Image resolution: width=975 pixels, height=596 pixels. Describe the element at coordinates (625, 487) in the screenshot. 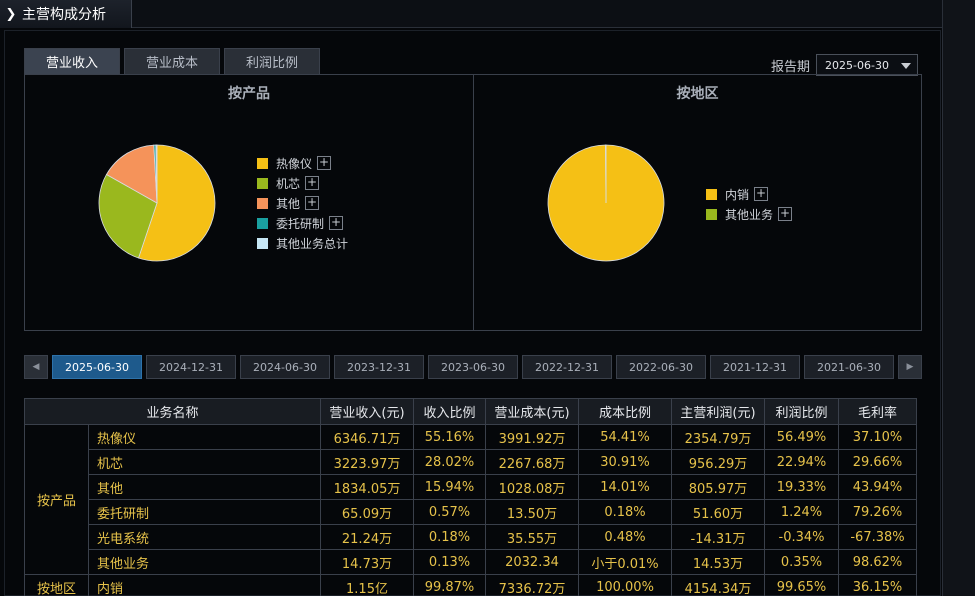

I see `value-cell: 14.01%` at that location.